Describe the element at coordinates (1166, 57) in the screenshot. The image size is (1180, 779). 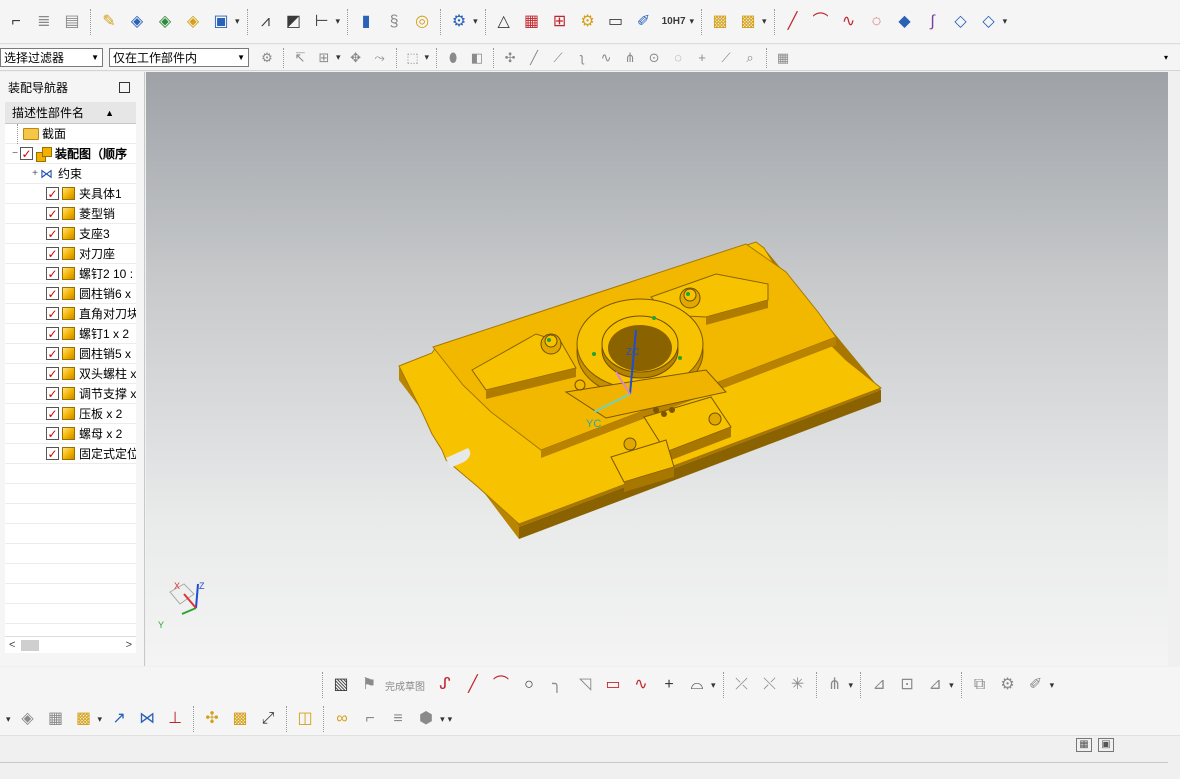
I see `toolbar-overflow-icon: ▾` at that location.